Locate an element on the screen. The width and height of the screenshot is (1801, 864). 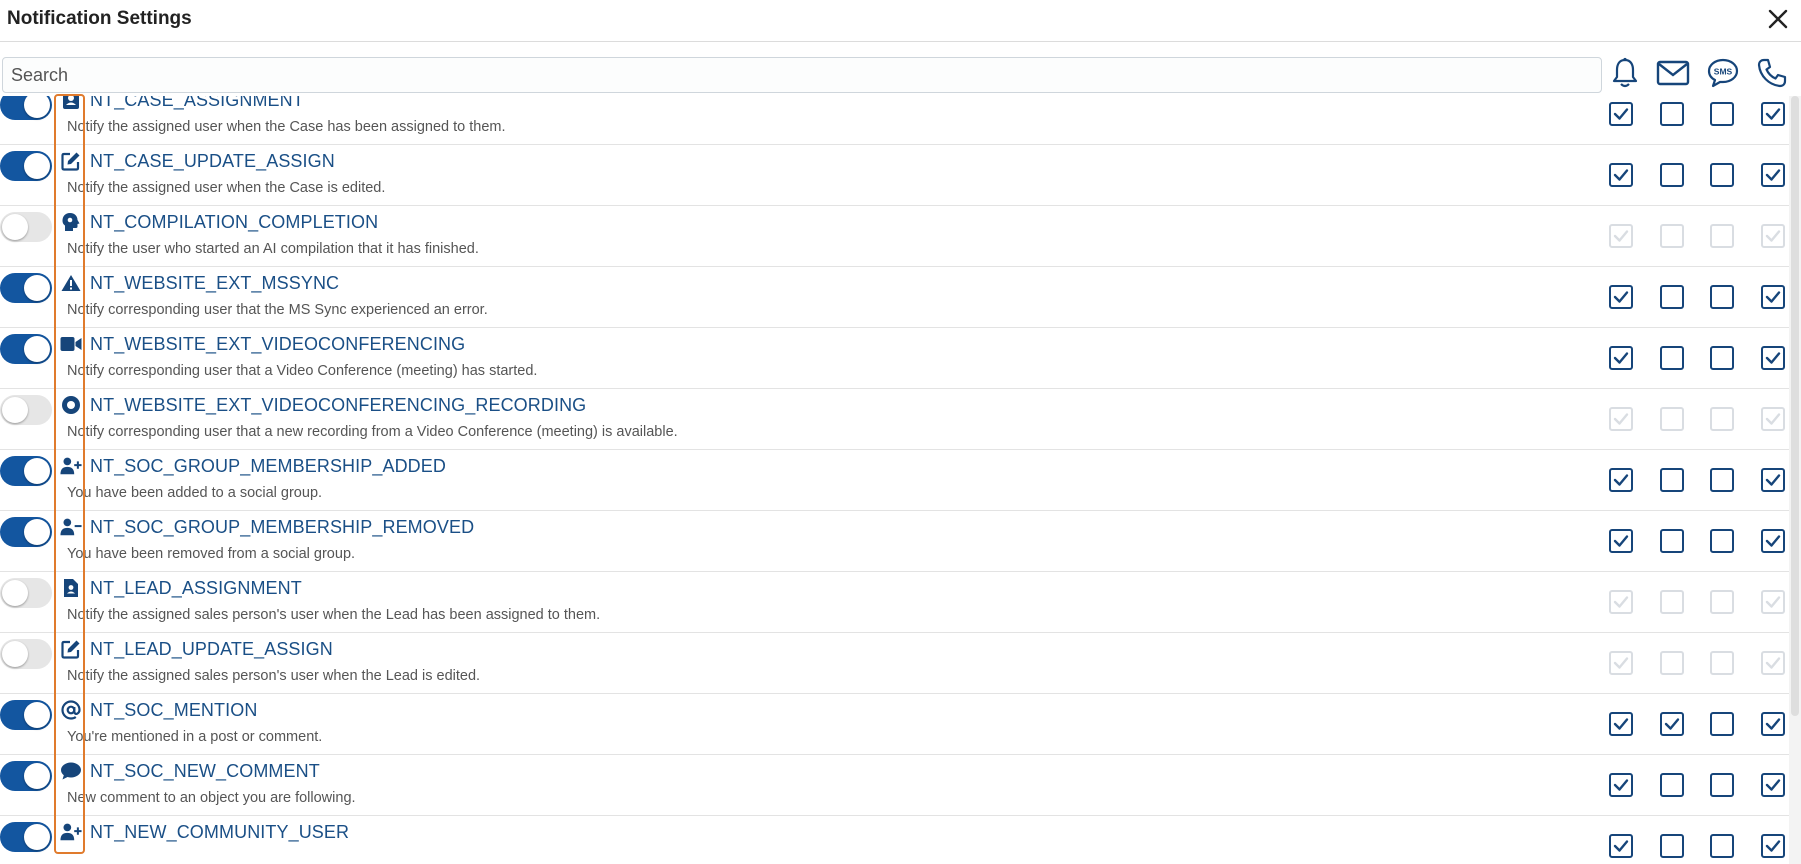
notification-code: NT_CASE_ASSIGNMENT is located at coordinates (197, 103).